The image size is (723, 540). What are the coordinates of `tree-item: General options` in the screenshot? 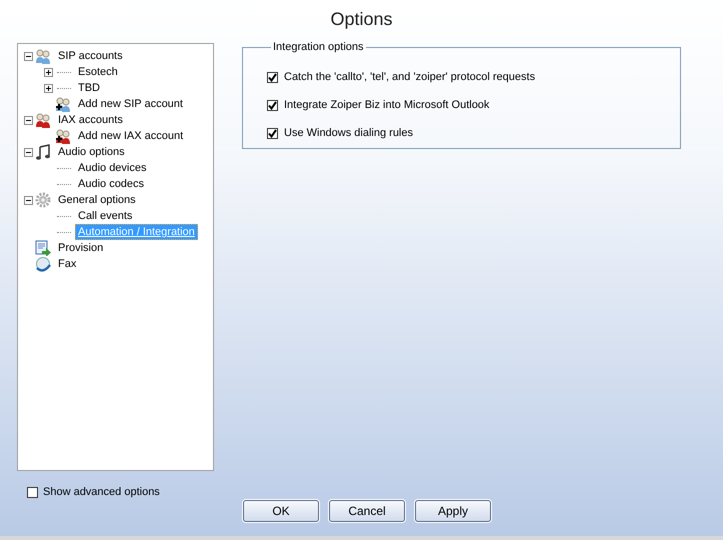 It's located at (97, 200).